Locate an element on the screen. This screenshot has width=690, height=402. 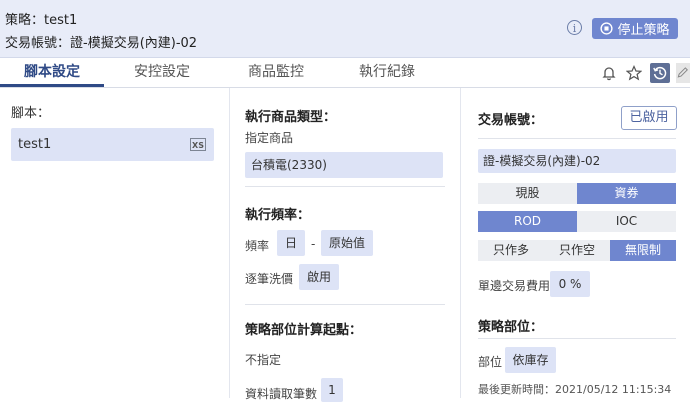
tab-execution-log: 執行紀錄 is located at coordinates (387, 72).